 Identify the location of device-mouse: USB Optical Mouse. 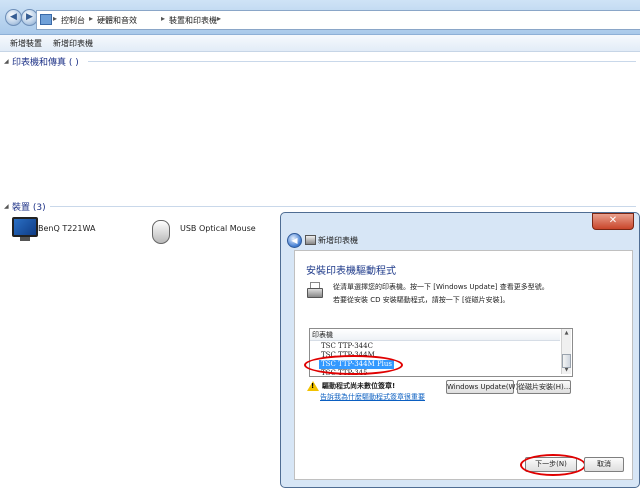
(210, 229).